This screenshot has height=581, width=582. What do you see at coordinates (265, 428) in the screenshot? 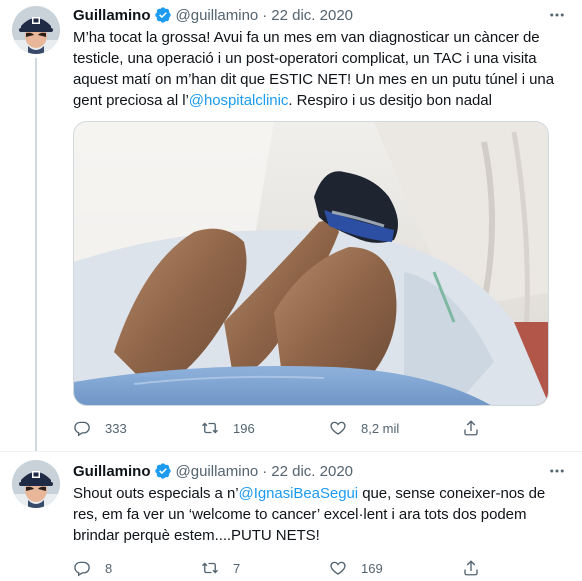
I see `retweet-button: 196` at bounding box center [265, 428].